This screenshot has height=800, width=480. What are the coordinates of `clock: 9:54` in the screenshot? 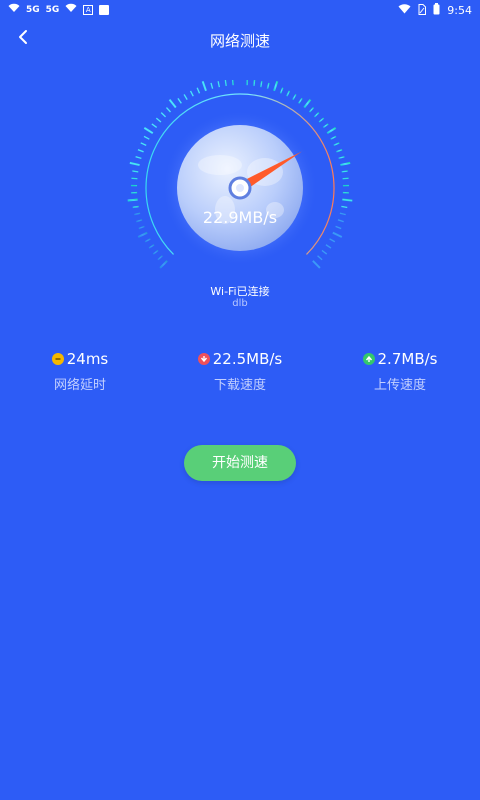 It's located at (459, 10).